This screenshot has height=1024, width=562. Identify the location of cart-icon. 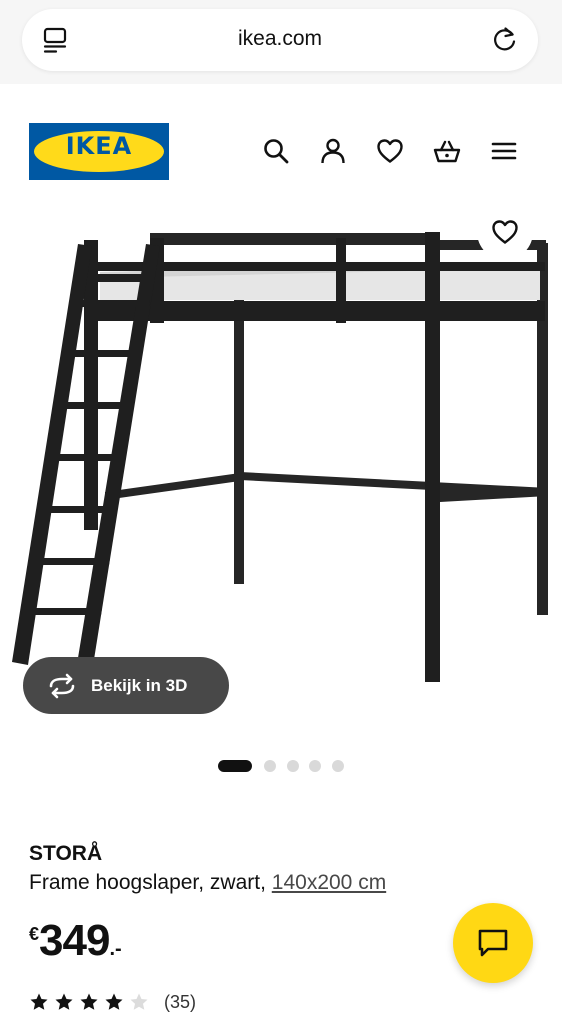
(447, 151).